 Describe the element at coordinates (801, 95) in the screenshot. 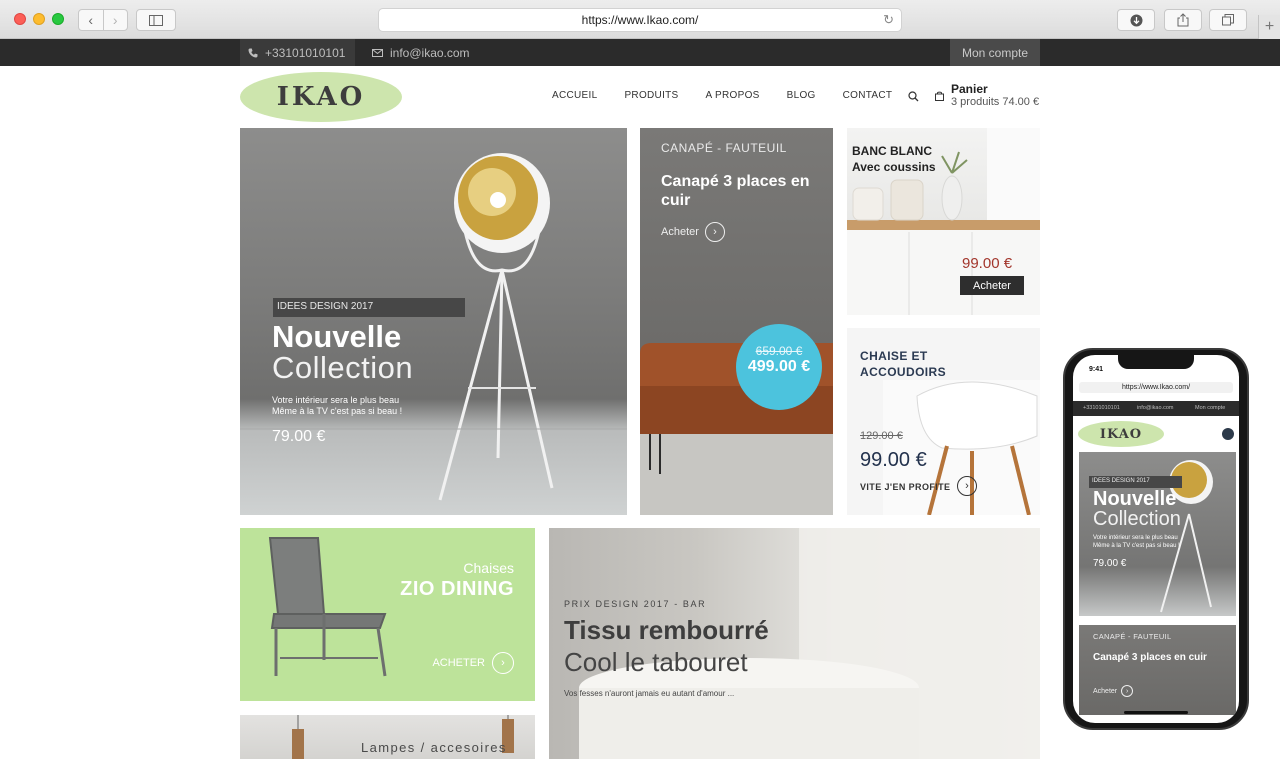

I see `nav-item-blog: BLOG` at that location.